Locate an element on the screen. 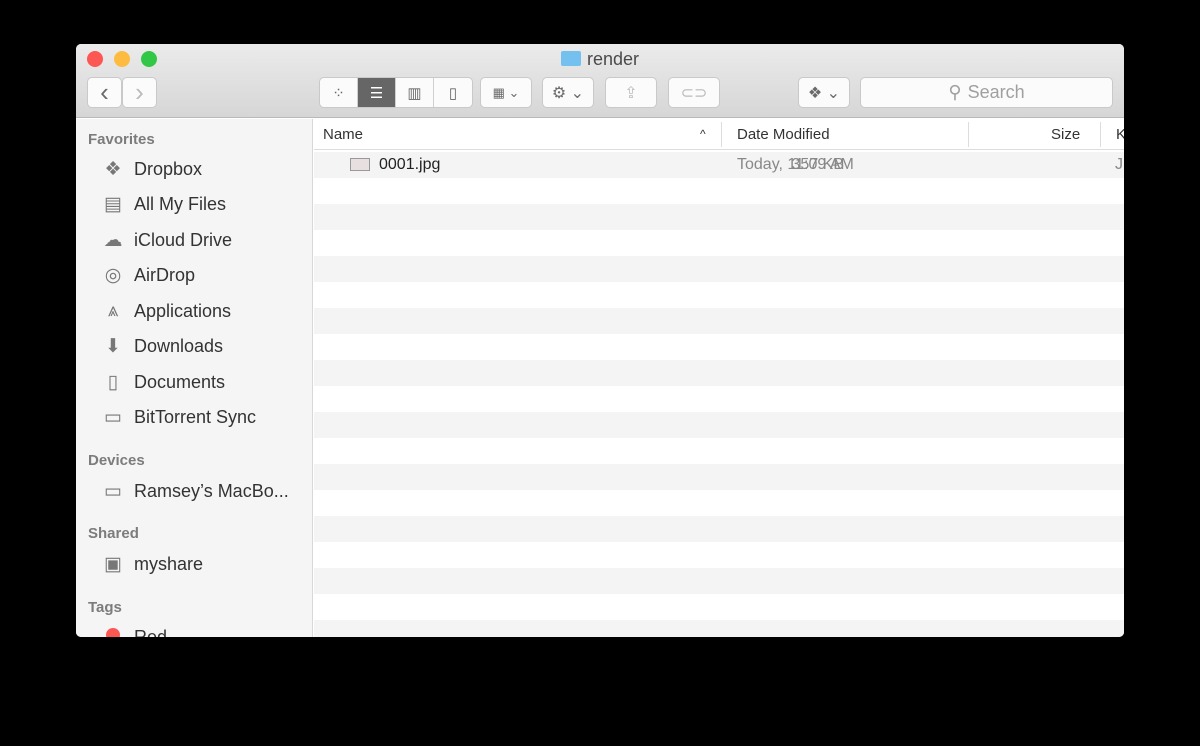 The width and height of the screenshot is (1200, 746). sidebar-section-favorites: Favorites is located at coordinates (121, 139).